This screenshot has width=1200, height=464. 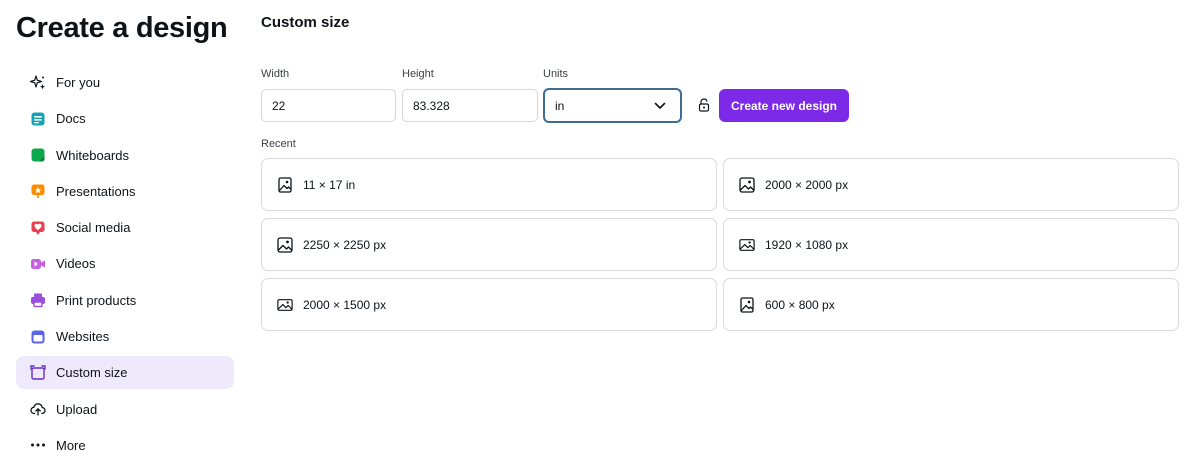 What do you see at coordinates (38, 373) in the screenshot?
I see `resize-icon` at bounding box center [38, 373].